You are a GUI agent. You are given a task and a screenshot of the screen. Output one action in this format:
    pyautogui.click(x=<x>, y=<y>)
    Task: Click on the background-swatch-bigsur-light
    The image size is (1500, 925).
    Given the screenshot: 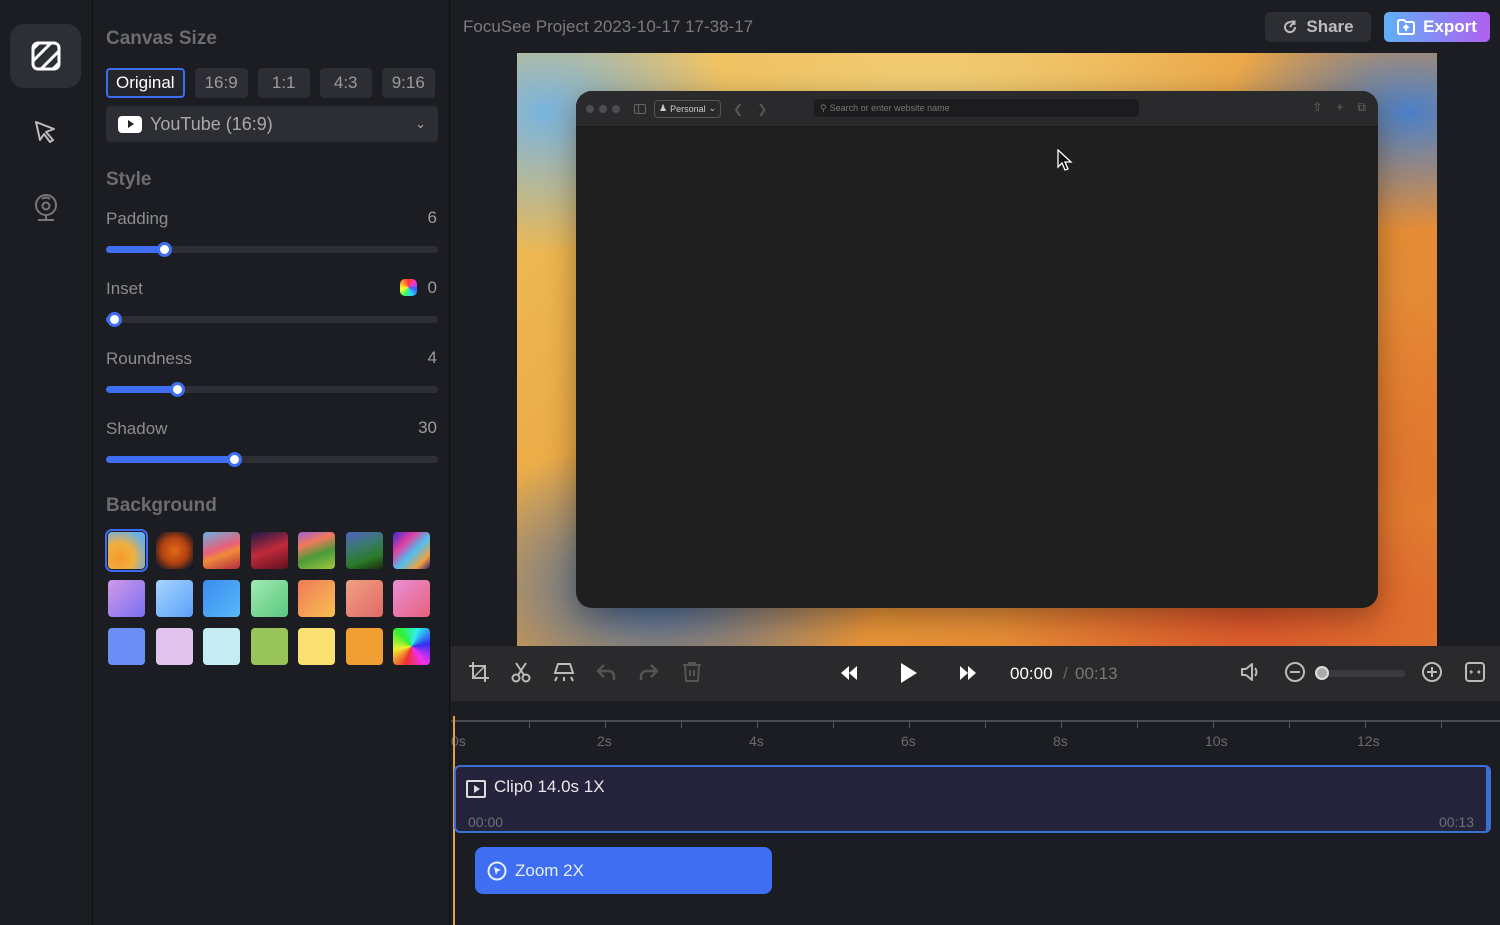 What is the action you would take?
    pyautogui.click(x=221, y=550)
    